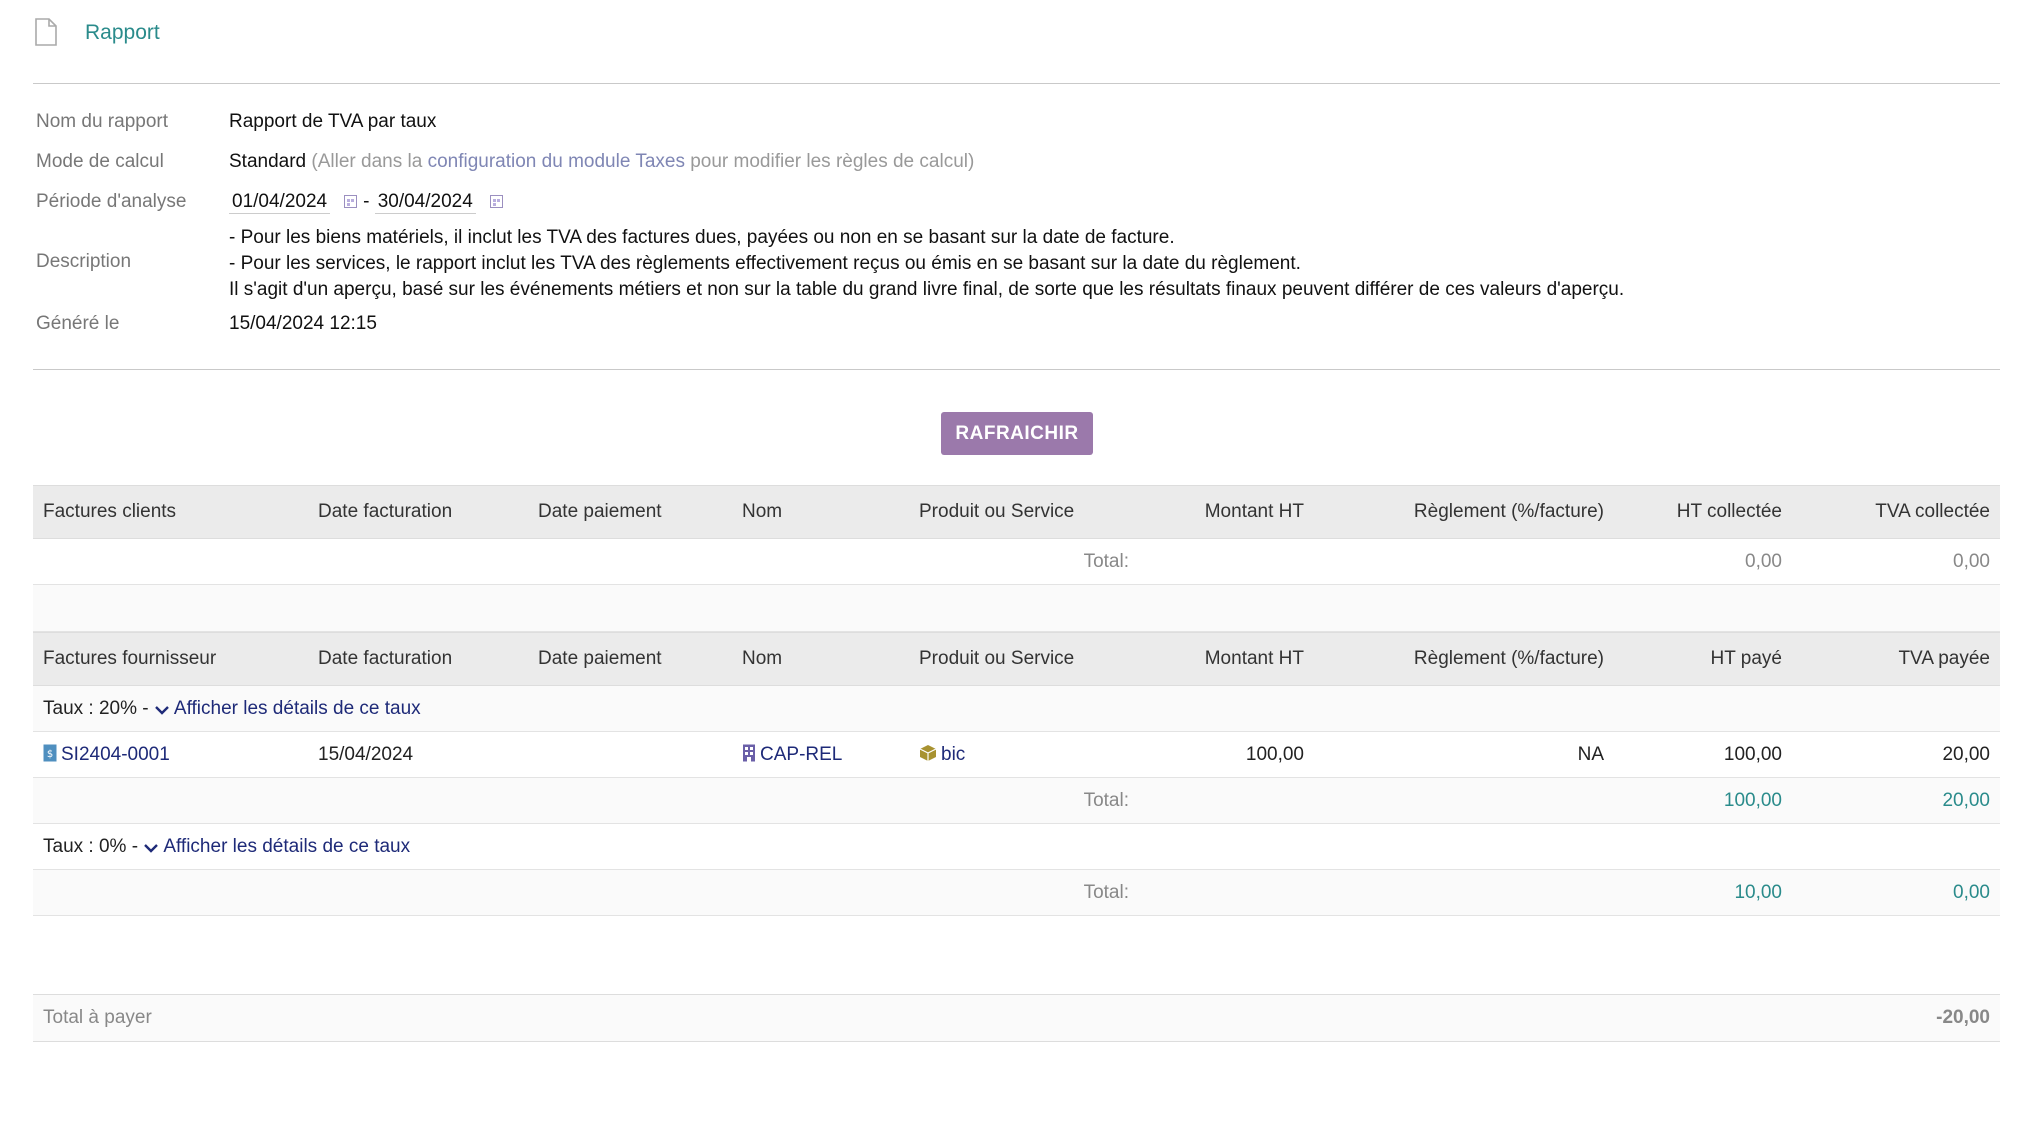  Describe the element at coordinates (425, 202) in the screenshot. I see `date-to-field: 30/04/2024` at that location.